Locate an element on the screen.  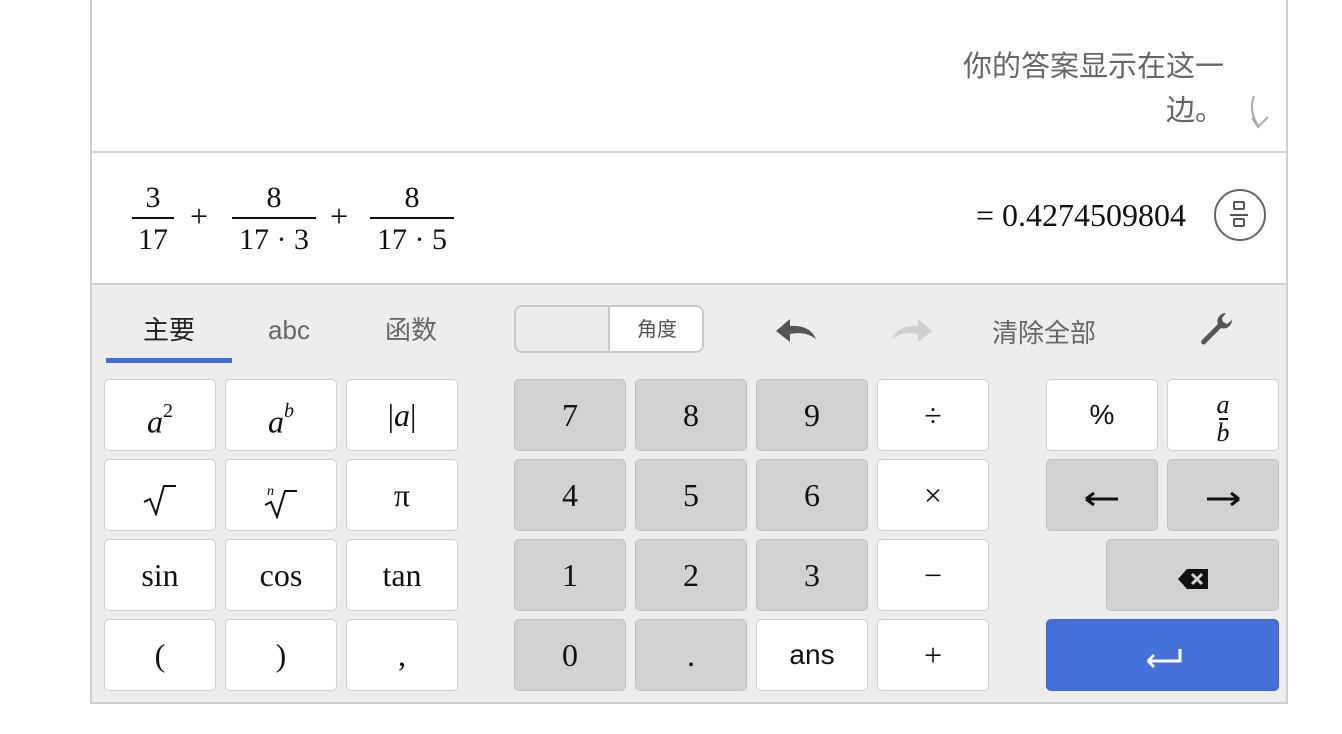
active-tab-indicator is located at coordinates (169, 360).